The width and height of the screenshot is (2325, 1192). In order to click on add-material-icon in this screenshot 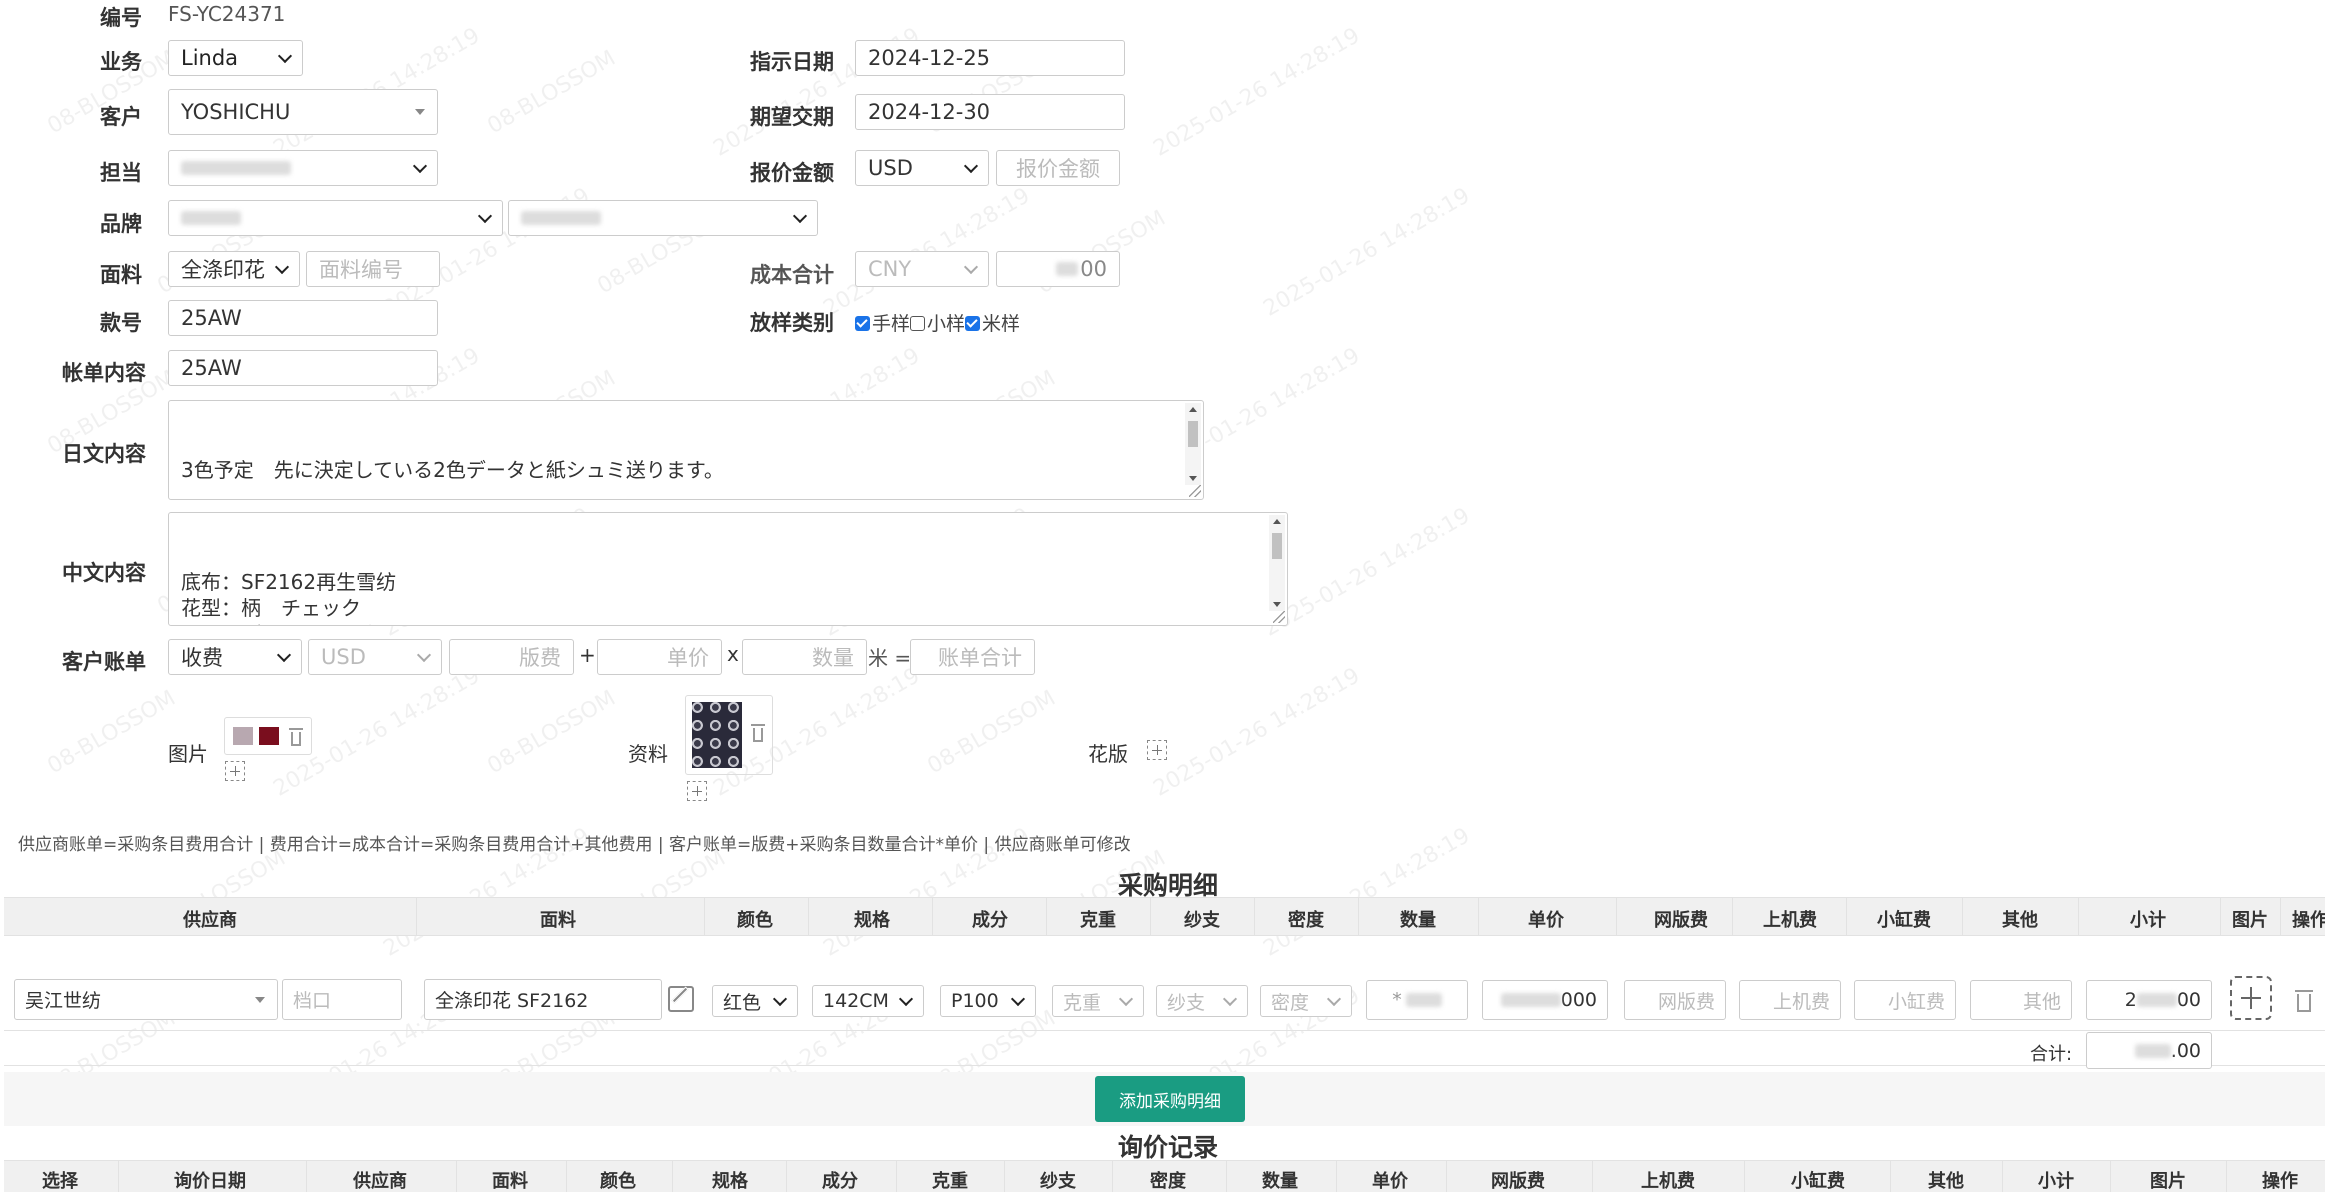, I will do `click(697, 791)`.